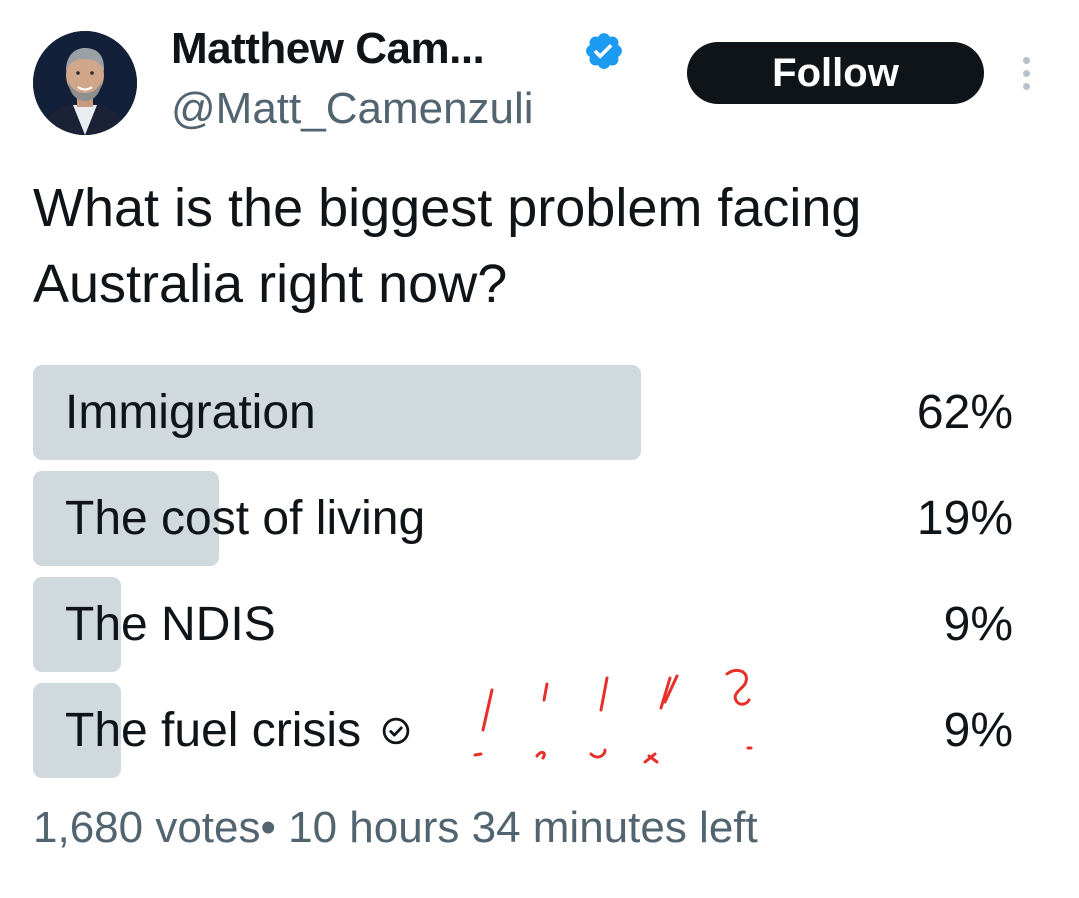  I want to click on poll-vote-count: 1,680 votes, so click(147, 827).